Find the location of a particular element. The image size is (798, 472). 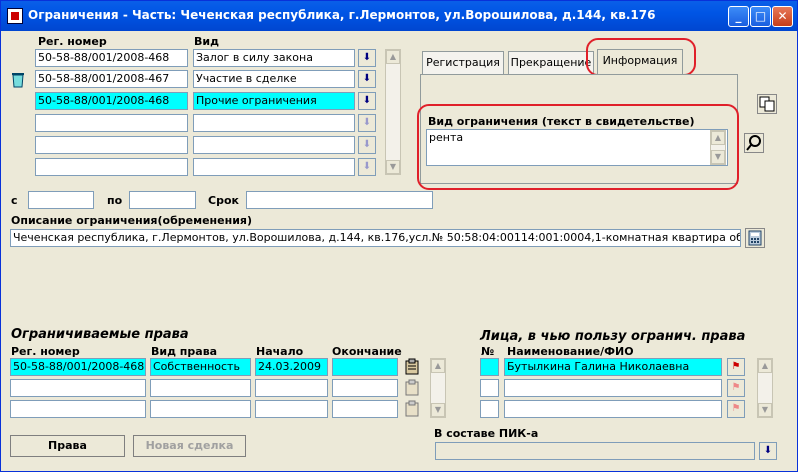

copy-icon is located at coordinates (767, 104).